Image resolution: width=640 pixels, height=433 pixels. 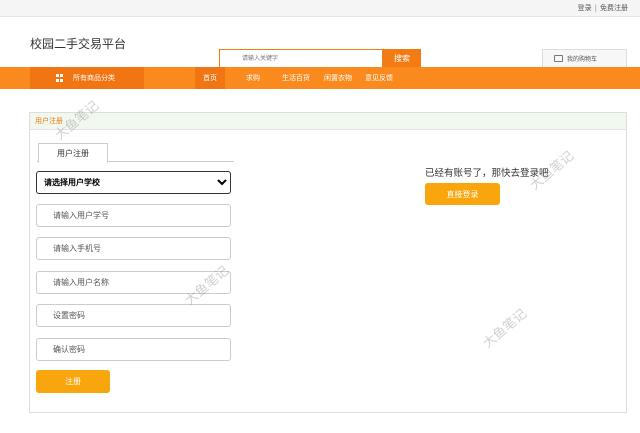 What do you see at coordinates (614, 8) in the screenshot?
I see `register-link: 免费注册` at bounding box center [614, 8].